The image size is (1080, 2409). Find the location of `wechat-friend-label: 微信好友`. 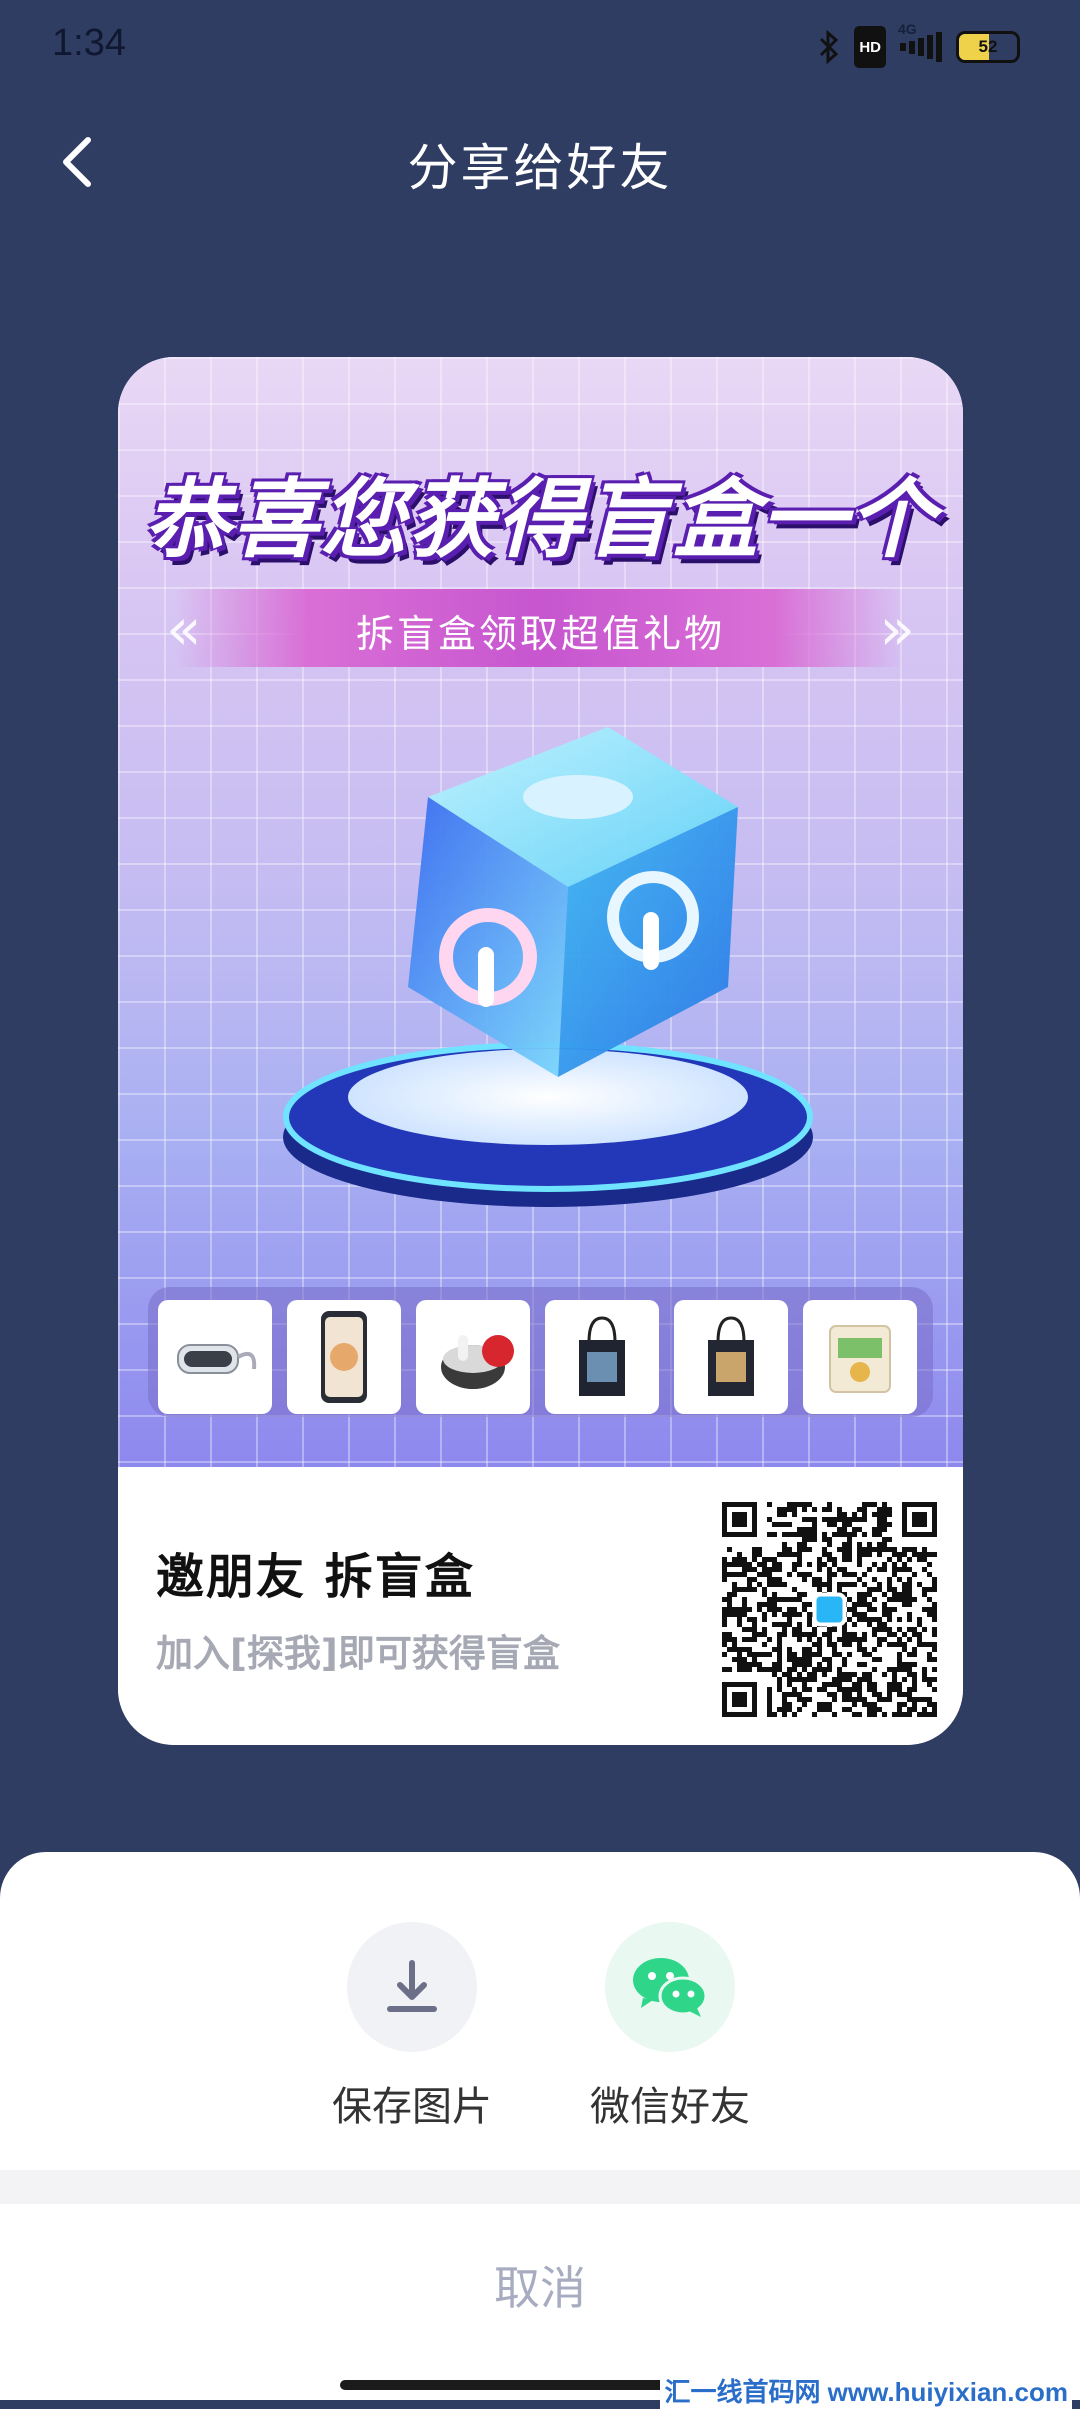

wechat-friend-label: 微信好友 is located at coordinates (670, 2107).